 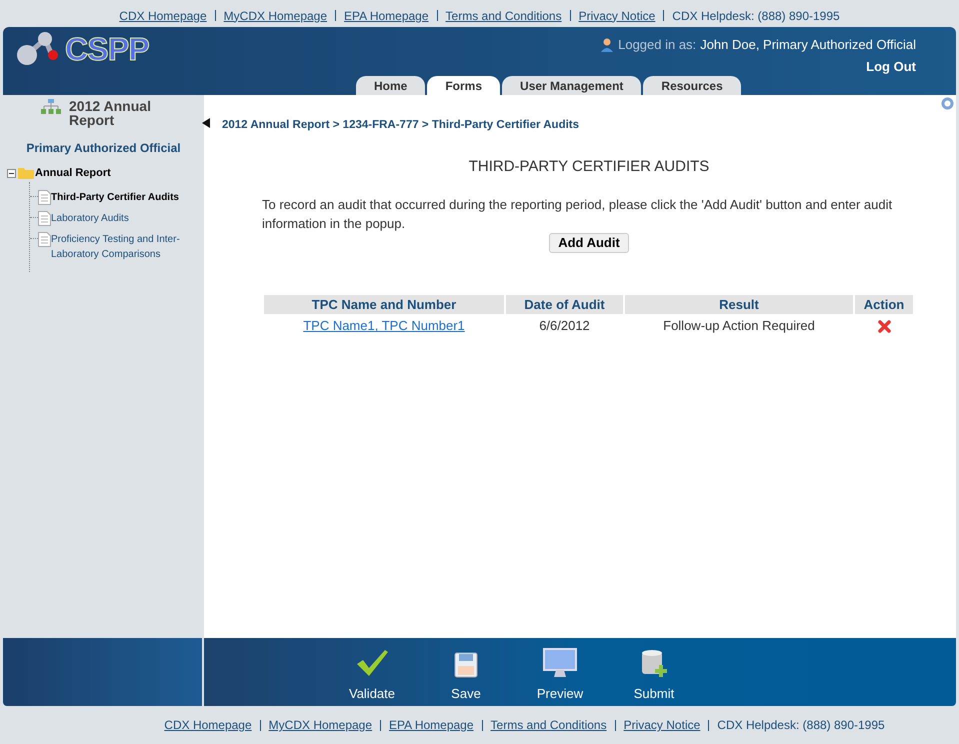 I want to click on audit-link: TPC Name1, TPC Number1, so click(x=384, y=326).